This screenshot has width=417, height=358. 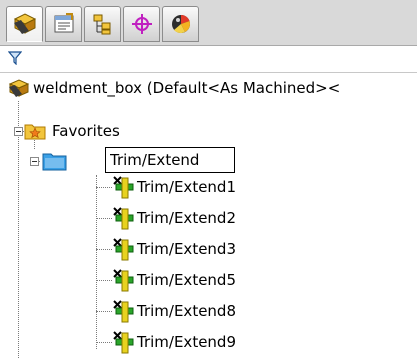 I want to click on tree-item-label: Trim/Extend2, so click(x=186, y=218).